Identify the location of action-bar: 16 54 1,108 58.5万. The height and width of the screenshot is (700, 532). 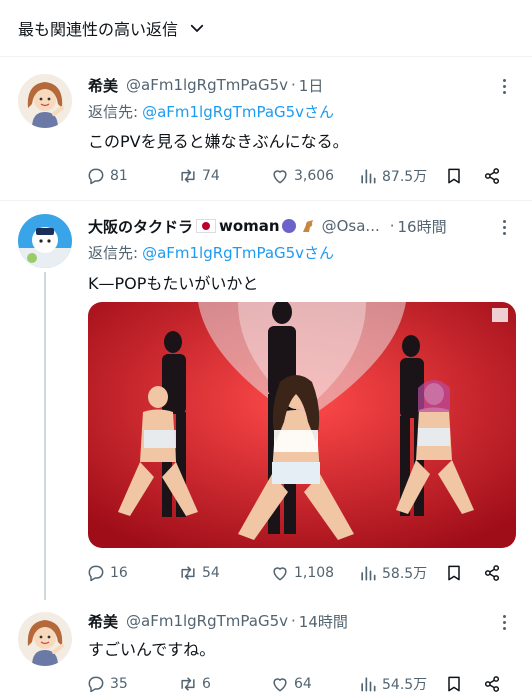
(296, 573).